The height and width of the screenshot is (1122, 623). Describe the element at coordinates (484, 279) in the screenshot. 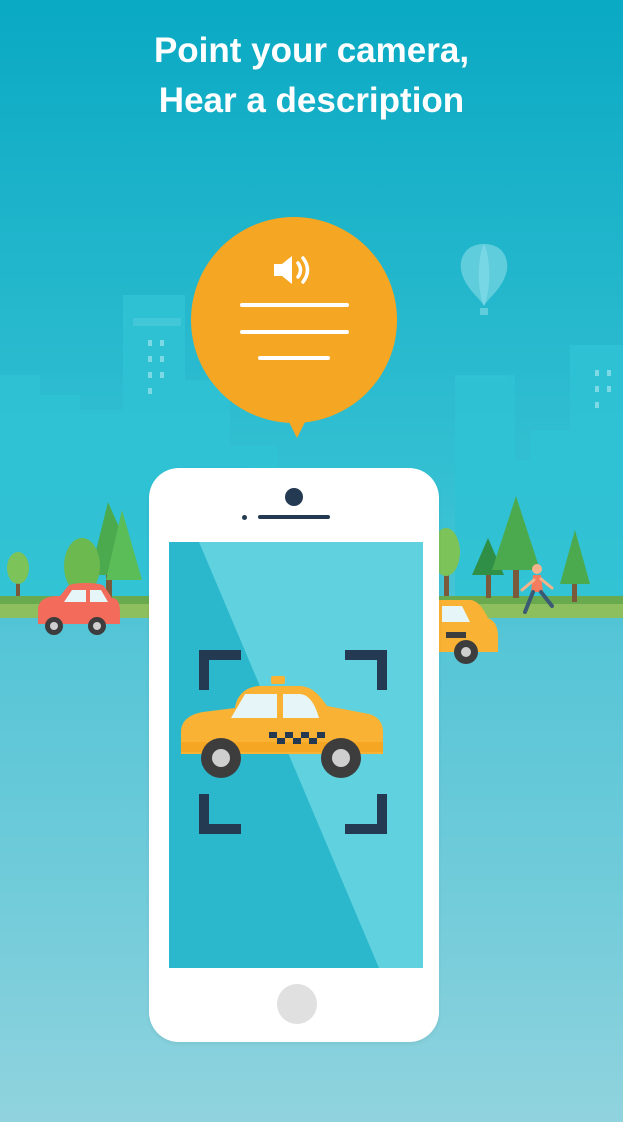

I see `hot-air-balloon` at that location.